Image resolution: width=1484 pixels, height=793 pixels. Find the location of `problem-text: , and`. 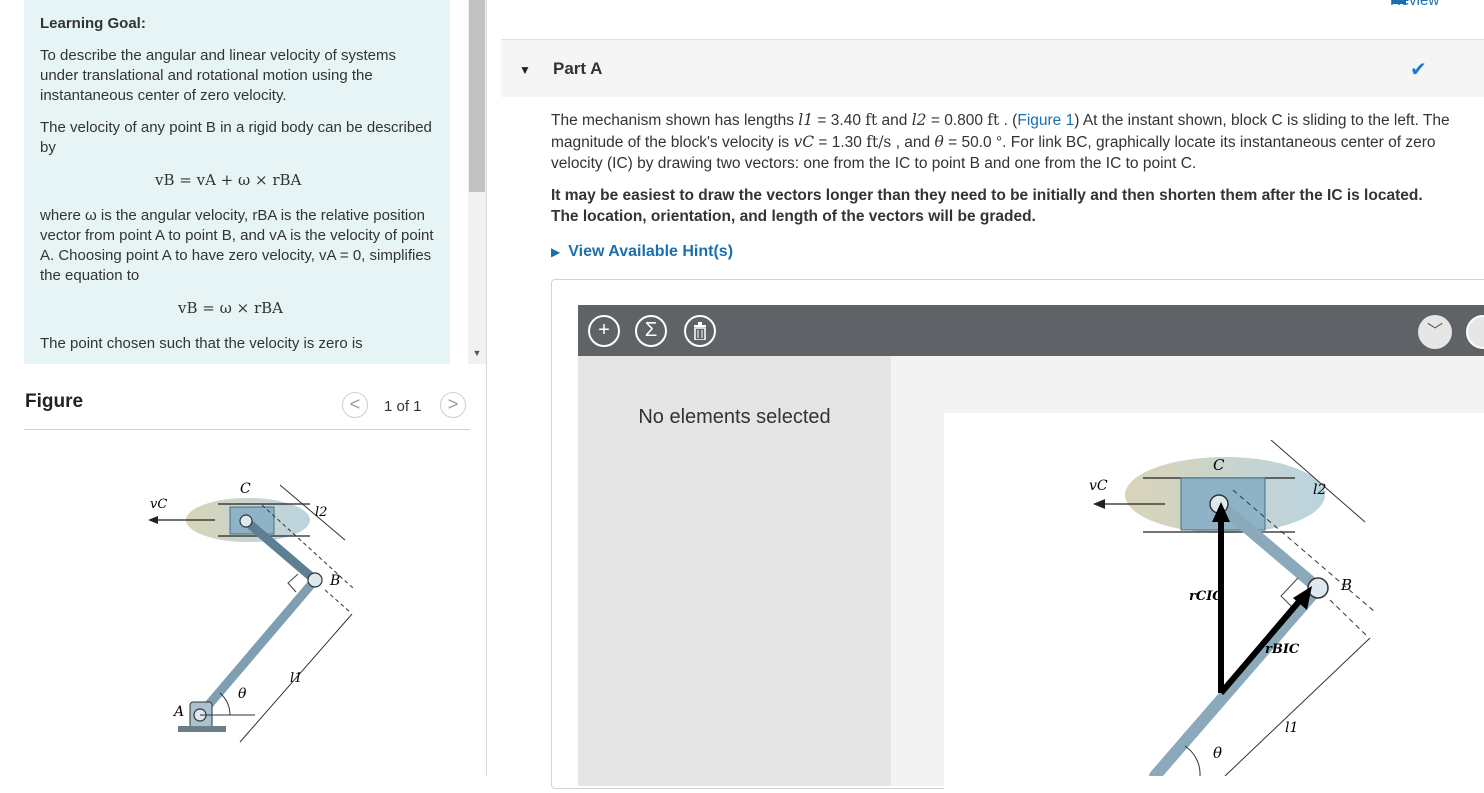

problem-text: , and is located at coordinates (913, 142).